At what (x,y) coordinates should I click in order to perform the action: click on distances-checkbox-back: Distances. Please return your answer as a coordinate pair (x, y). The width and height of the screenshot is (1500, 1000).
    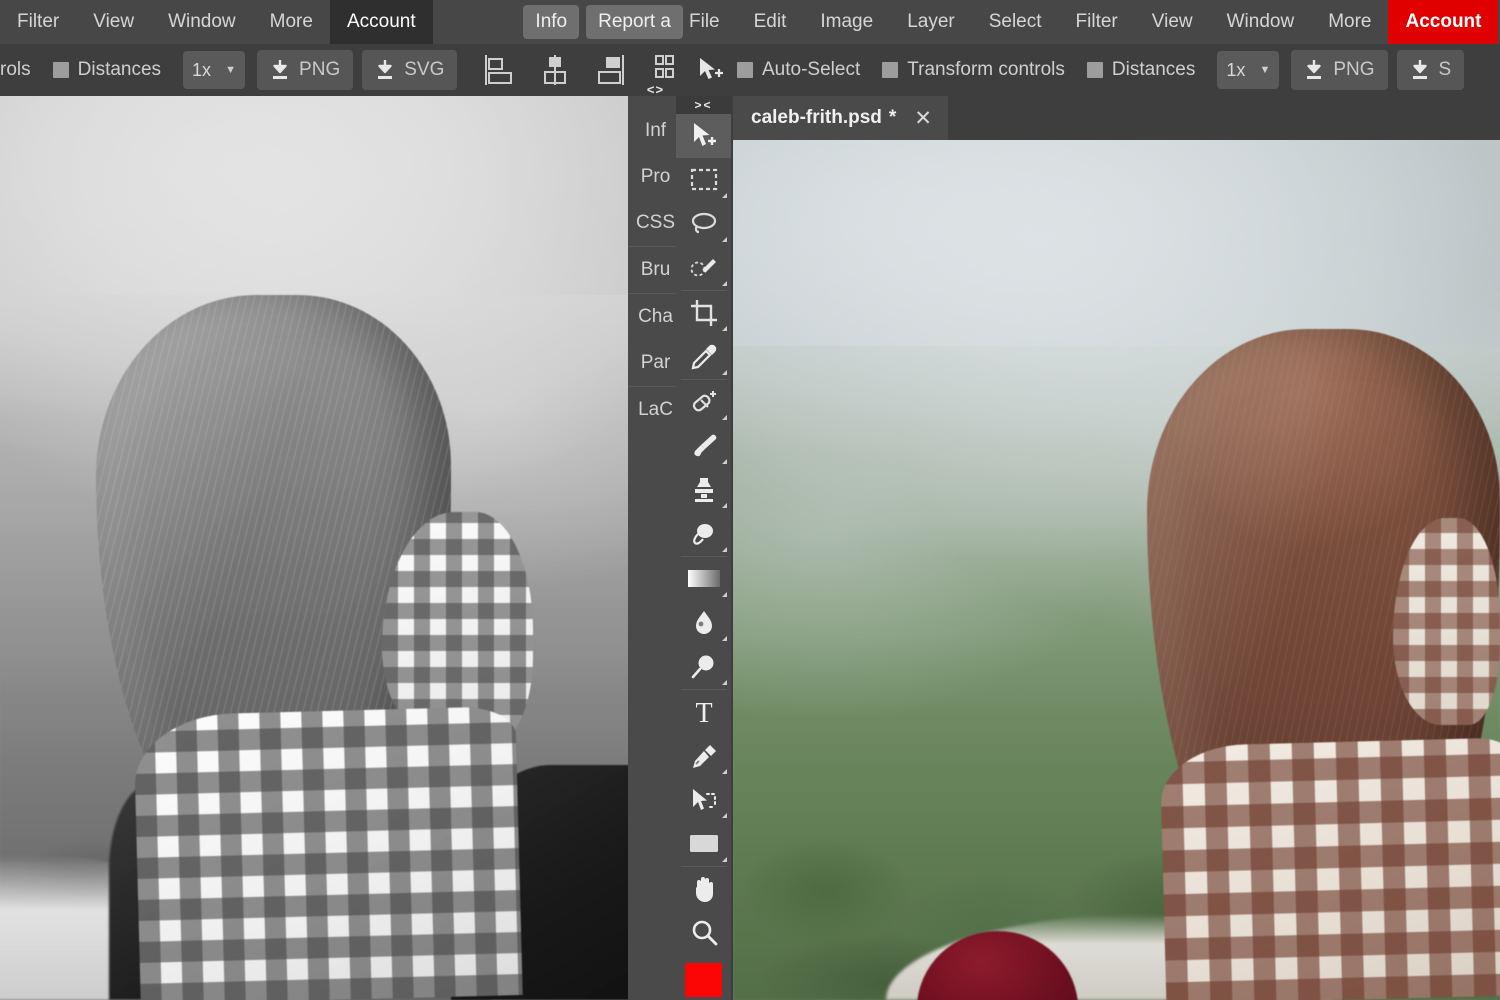
    Looking at the image, I should click on (107, 70).